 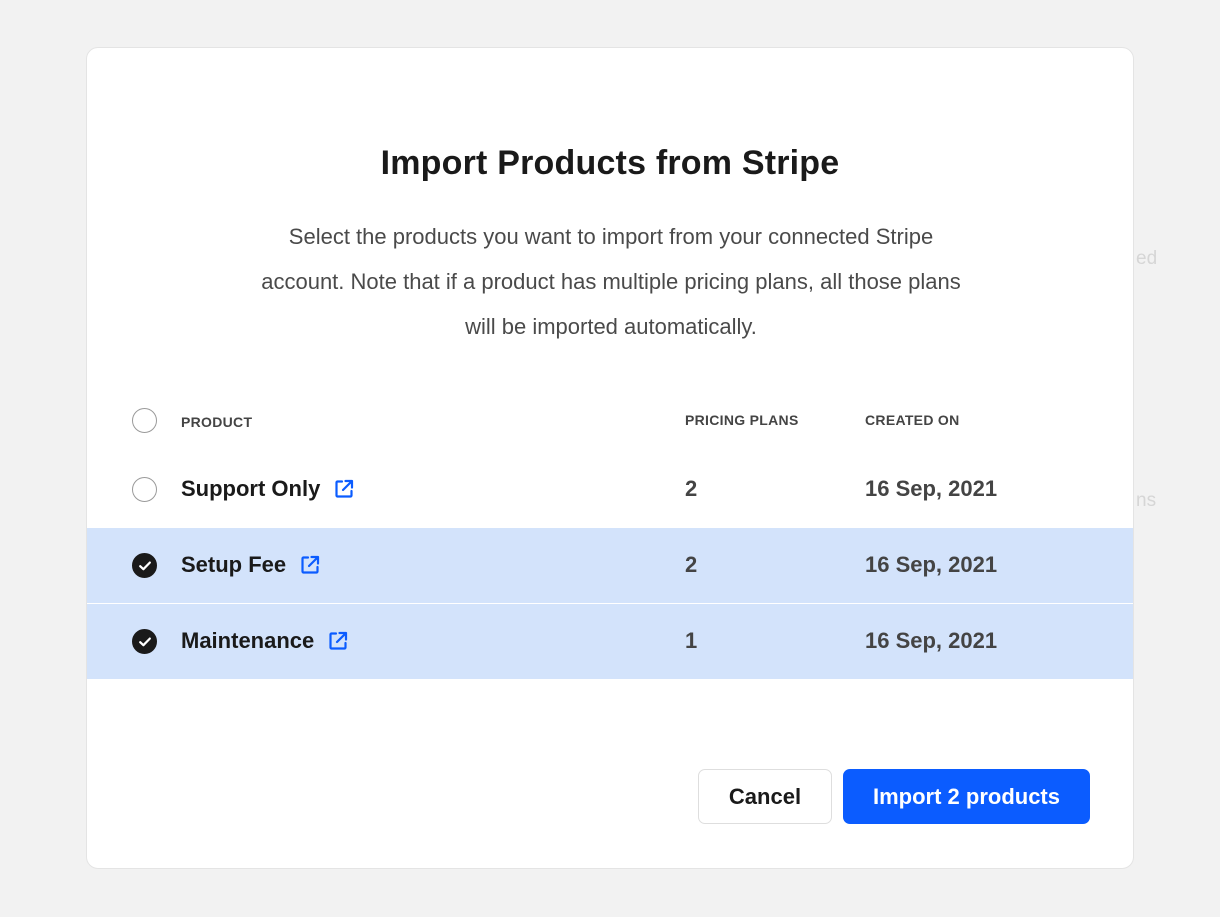 What do you see at coordinates (765, 796) in the screenshot?
I see `cancel-button: Cancel` at bounding box center [765, 796].